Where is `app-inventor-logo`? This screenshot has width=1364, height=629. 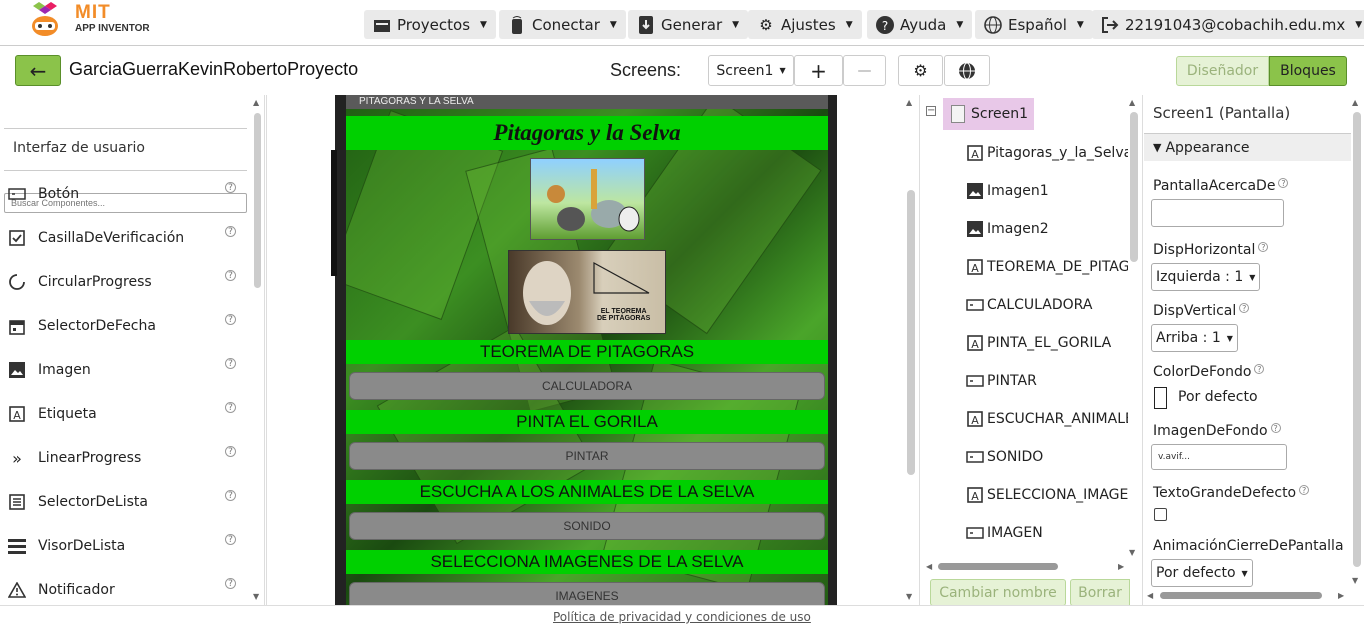 app-inventor-logo is located at coordinates (47, 20).